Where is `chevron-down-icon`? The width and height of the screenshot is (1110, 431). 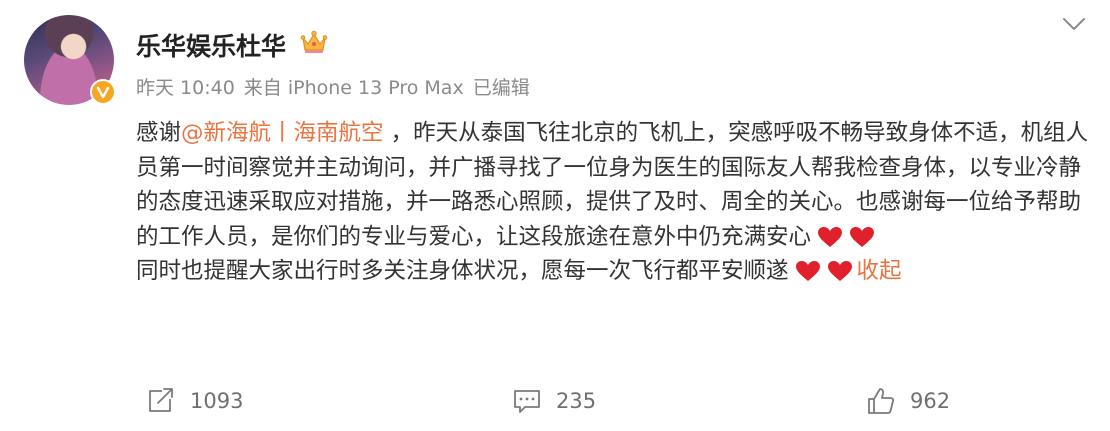 chevron-down-icon is located at coordinates (1074, 24).